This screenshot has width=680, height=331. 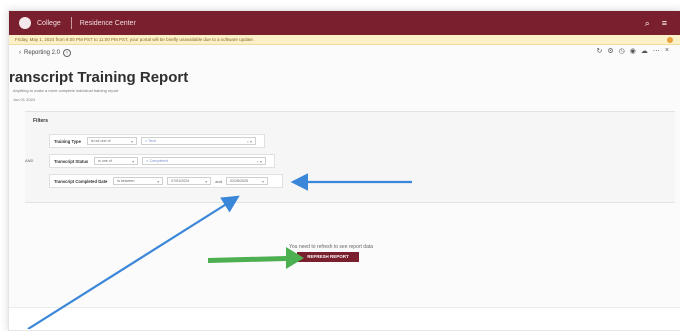 I want to click on end-date-input: 02/28/2025 ▾, so click(x=246, y=181).